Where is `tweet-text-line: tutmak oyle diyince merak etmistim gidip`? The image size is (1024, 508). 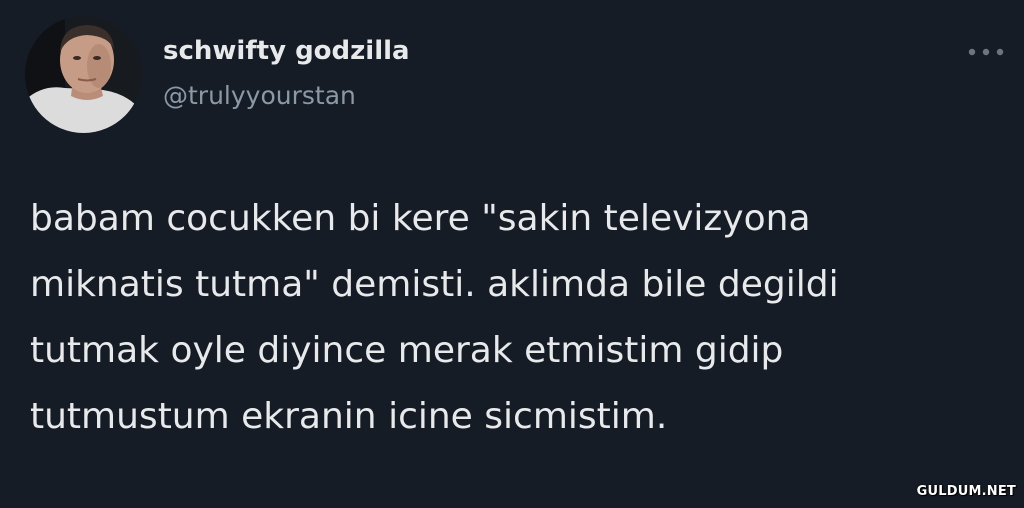
tweet-text-line: tutmak oyle diyince merak etmistim gidip is located at coordinates (407, 350).